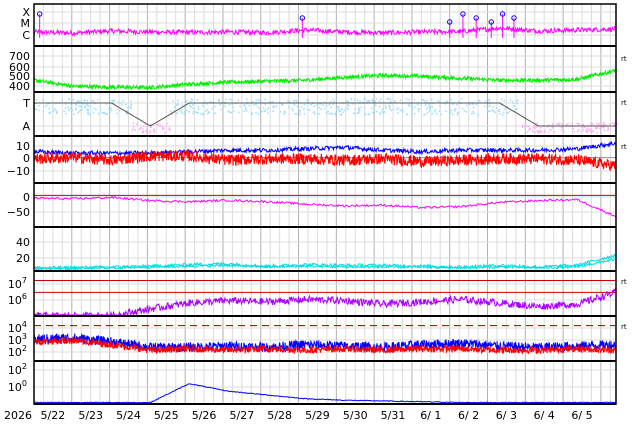 The width and height of the screenshot is (634, 424). I want to click on day-label: 5/30, so click(355, 415).